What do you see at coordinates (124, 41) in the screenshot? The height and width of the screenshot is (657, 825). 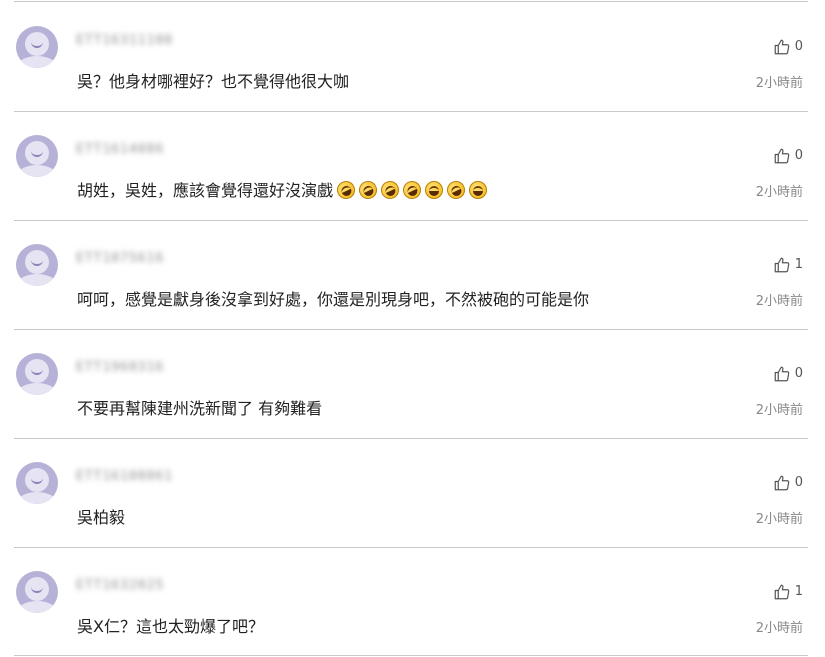 I see `username-blurred: ETT16311100` at bounding box center [124, 41].